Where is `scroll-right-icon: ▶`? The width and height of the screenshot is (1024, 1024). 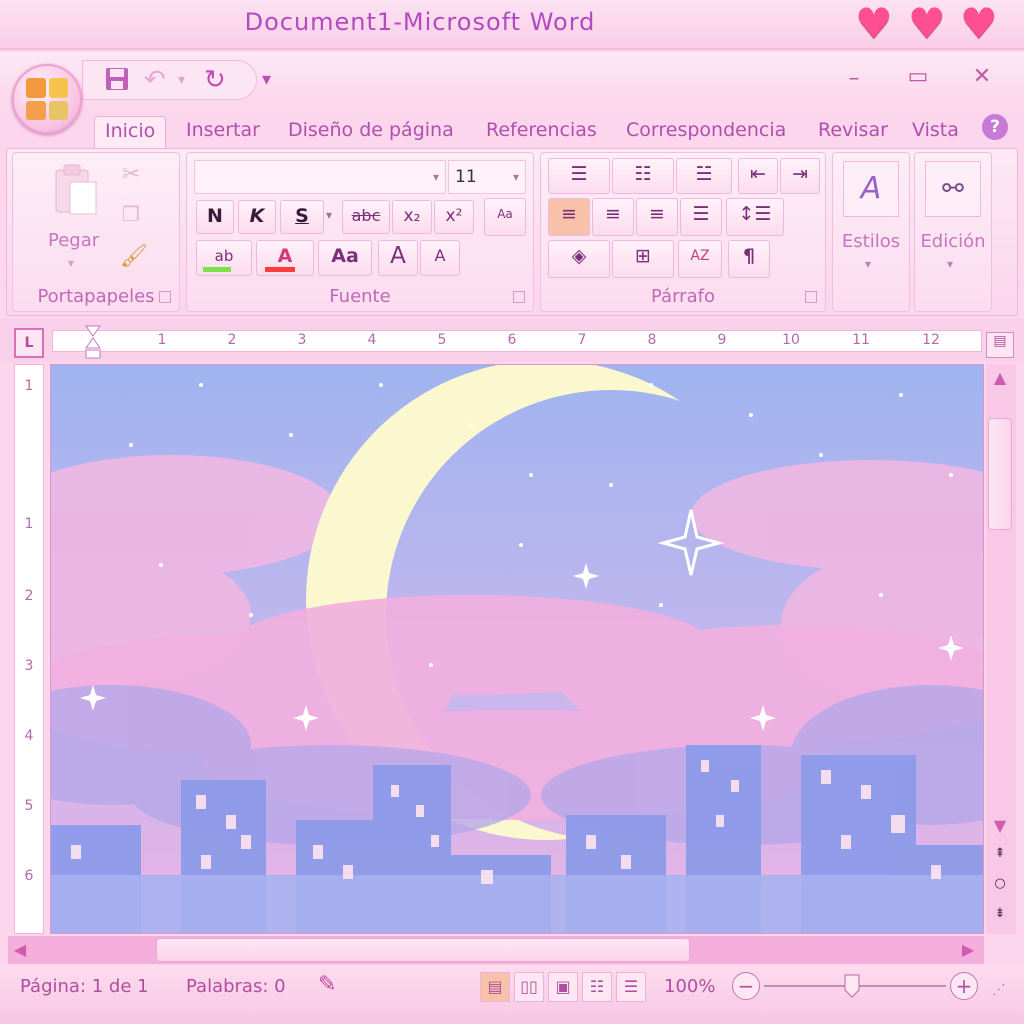
scroll-right-icon: ▶ is located at coordinates (968, 949).